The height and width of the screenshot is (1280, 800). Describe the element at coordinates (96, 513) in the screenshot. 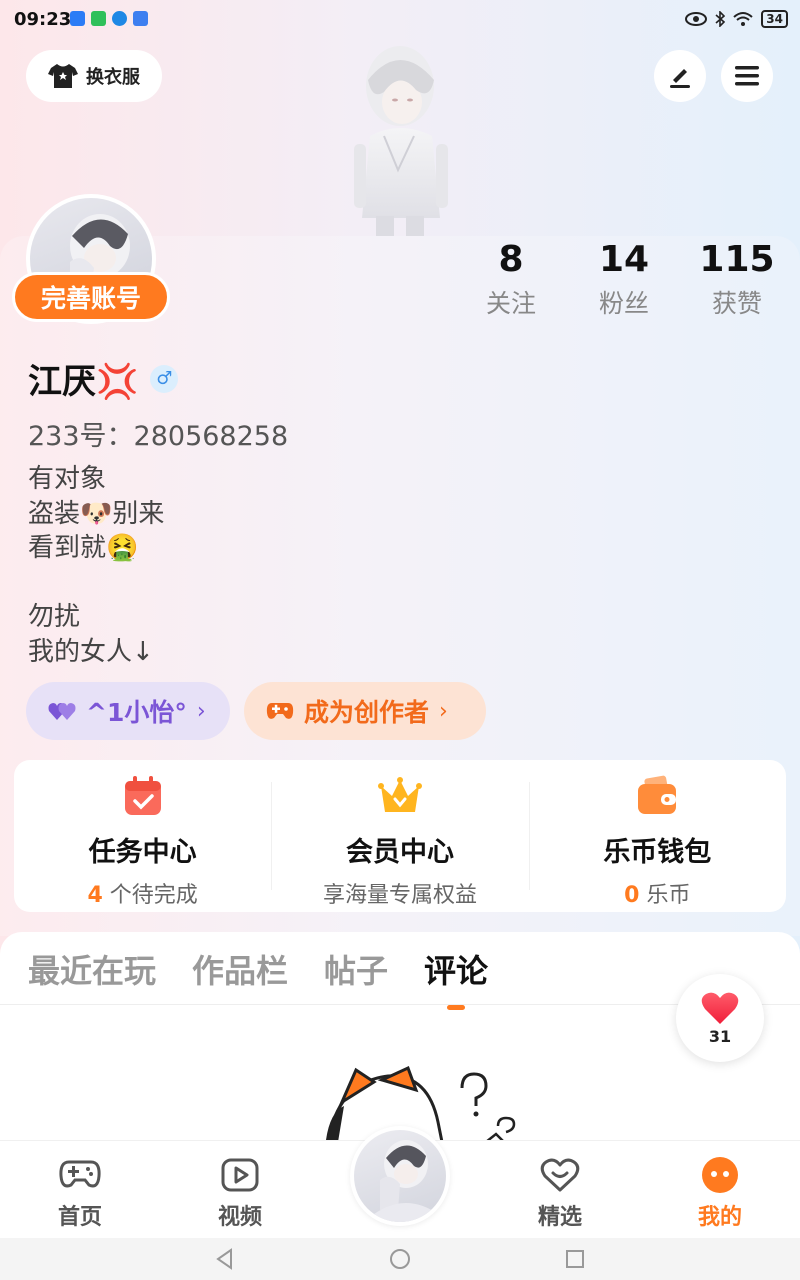

I see `bio-line: 盗装🐶别来` at that location.